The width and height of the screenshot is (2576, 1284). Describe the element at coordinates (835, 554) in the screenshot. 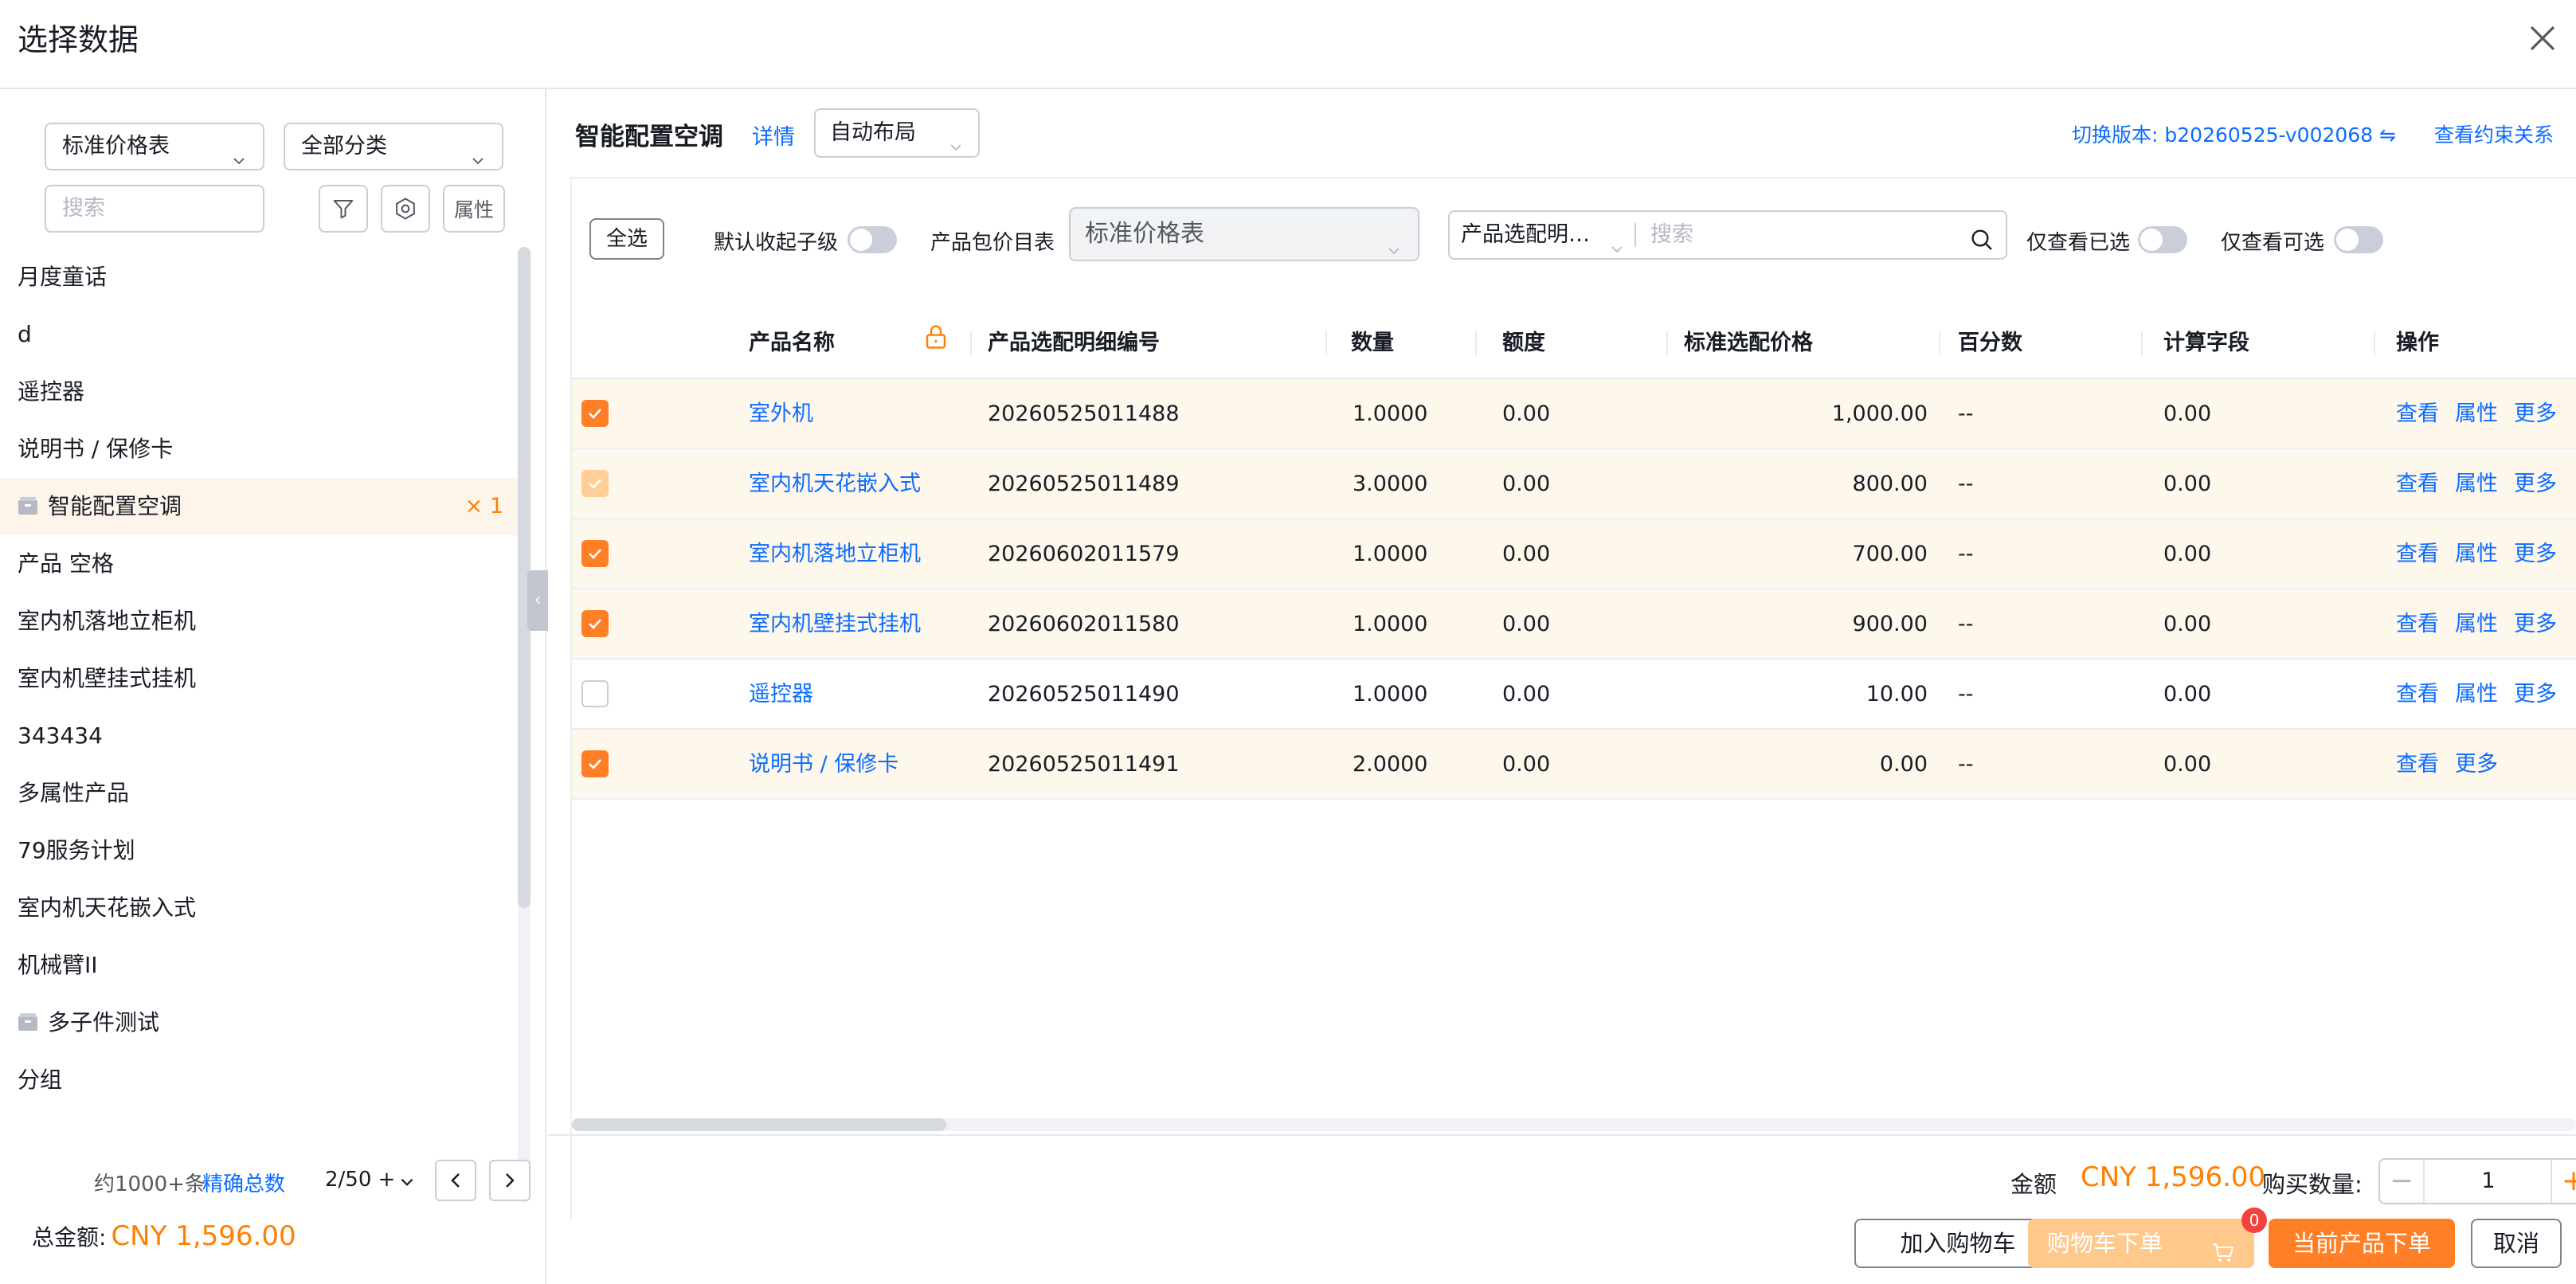

I see `product-name-link: 室内机落地立柜机` at that location.